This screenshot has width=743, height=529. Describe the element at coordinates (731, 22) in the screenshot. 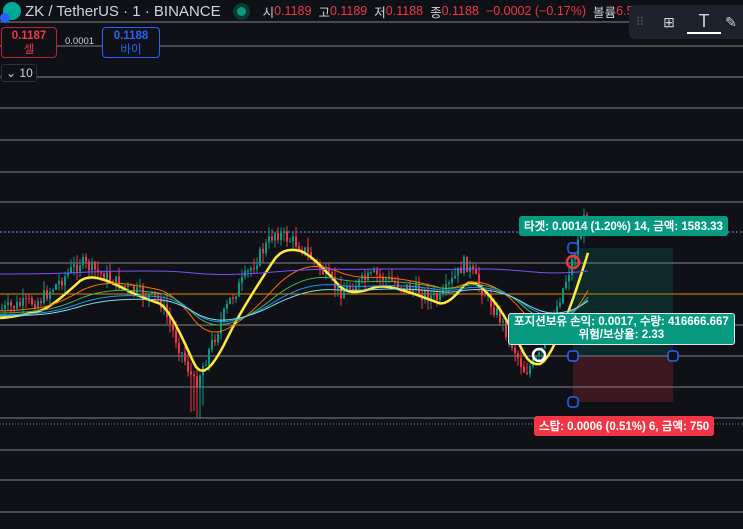

I see `brush-icon: ✎` at that location.